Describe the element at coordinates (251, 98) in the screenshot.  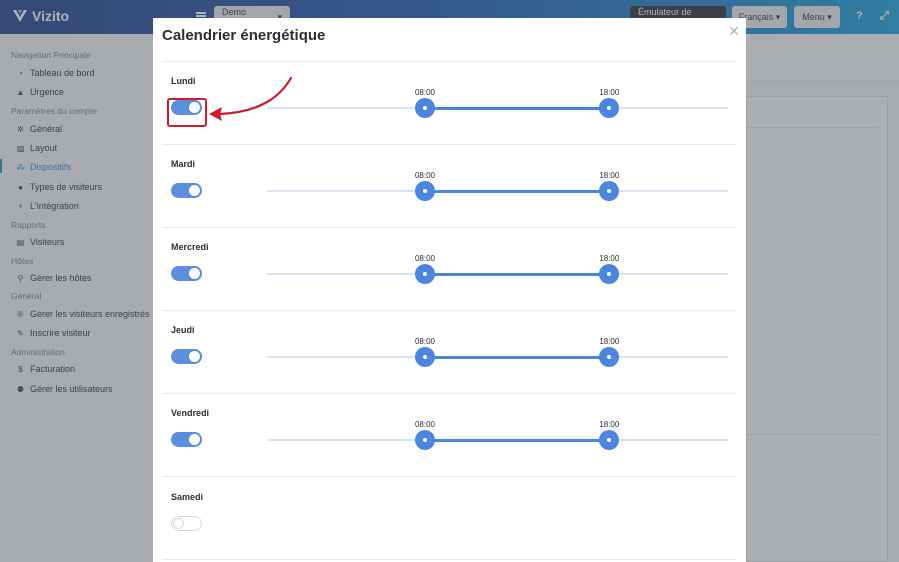
I see `arrow-annotation-icon` at that location.